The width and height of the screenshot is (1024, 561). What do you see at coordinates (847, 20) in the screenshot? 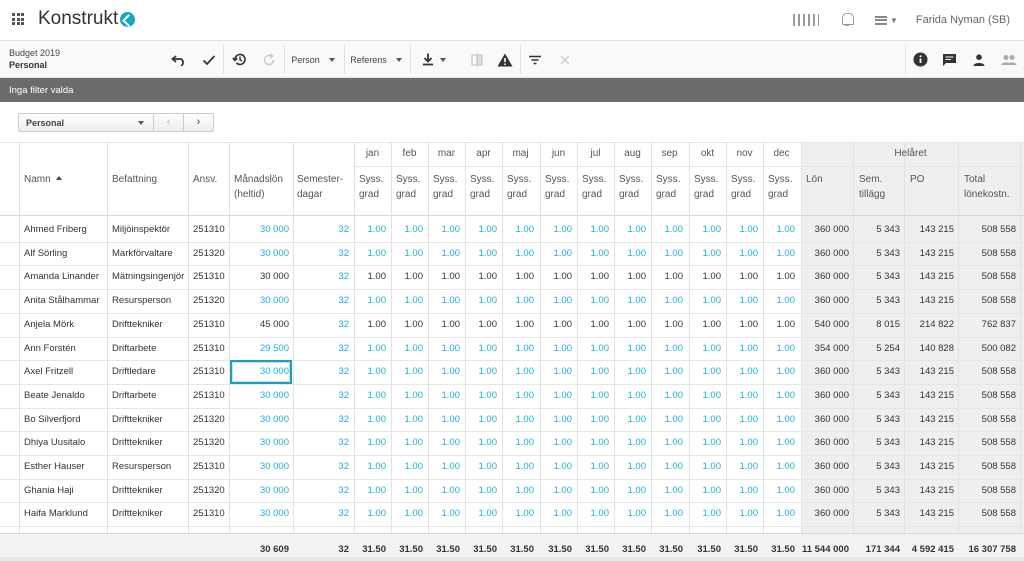
I see `bell-icon` at bounding box center [847, 20].